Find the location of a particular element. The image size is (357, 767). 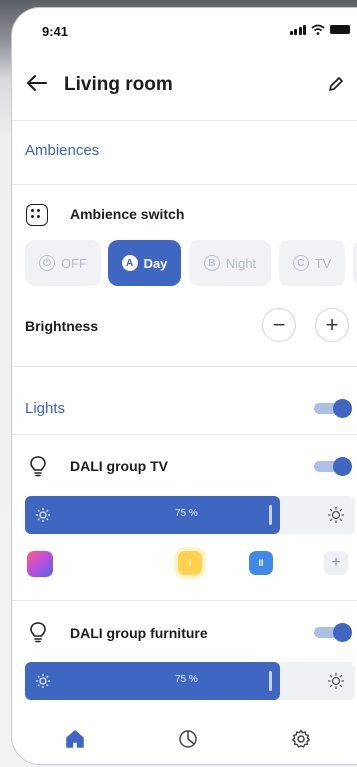

status-icons is located at coordinates (319, 29).